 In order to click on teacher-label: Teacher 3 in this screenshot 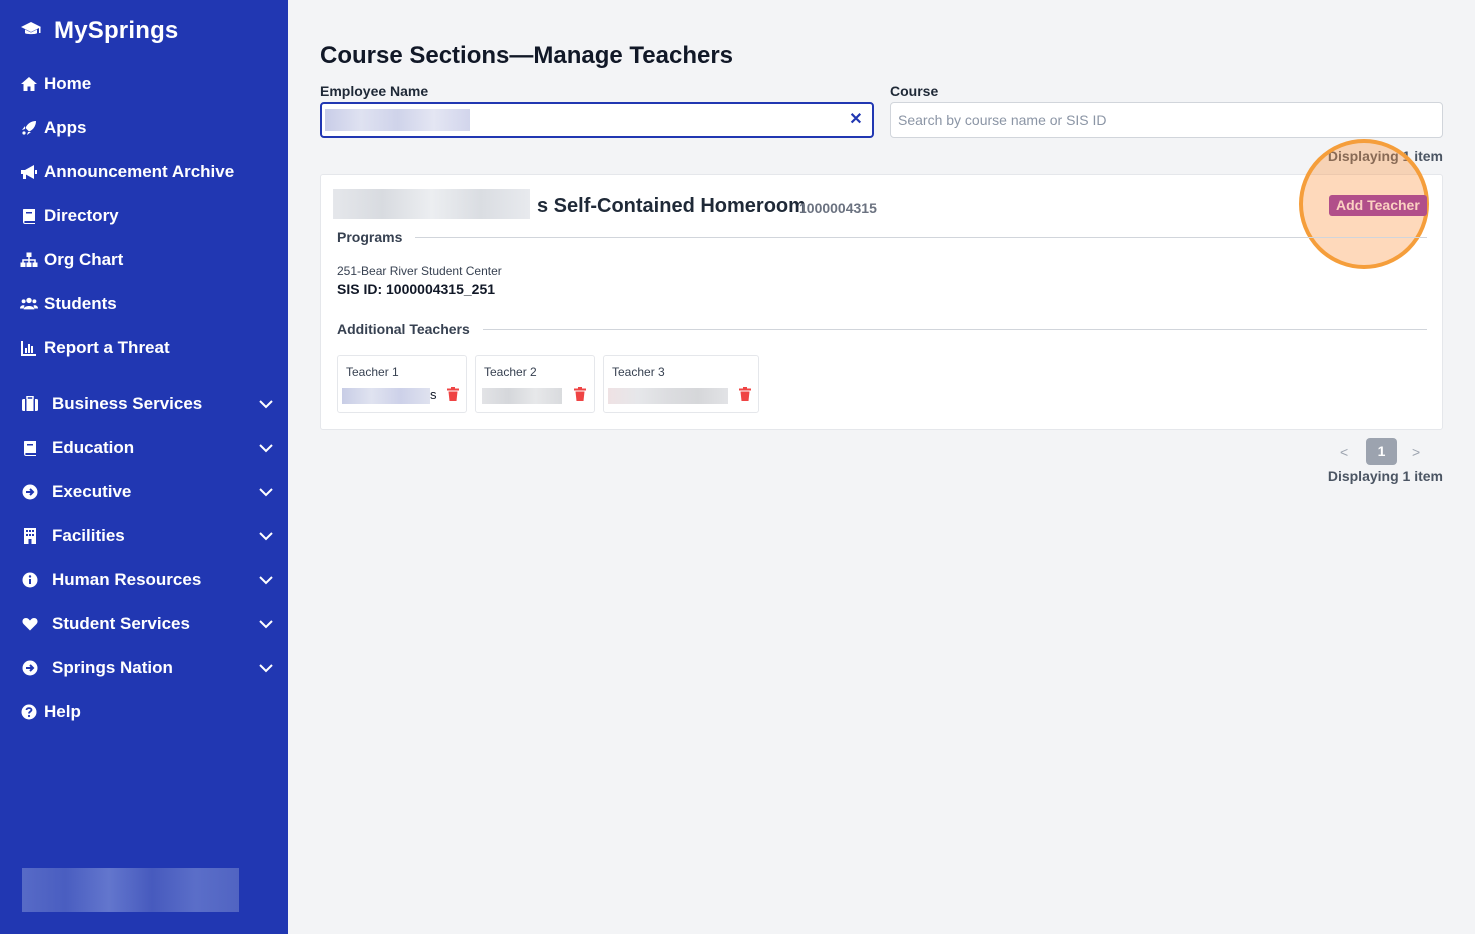, I will do `click(638, 372)`.